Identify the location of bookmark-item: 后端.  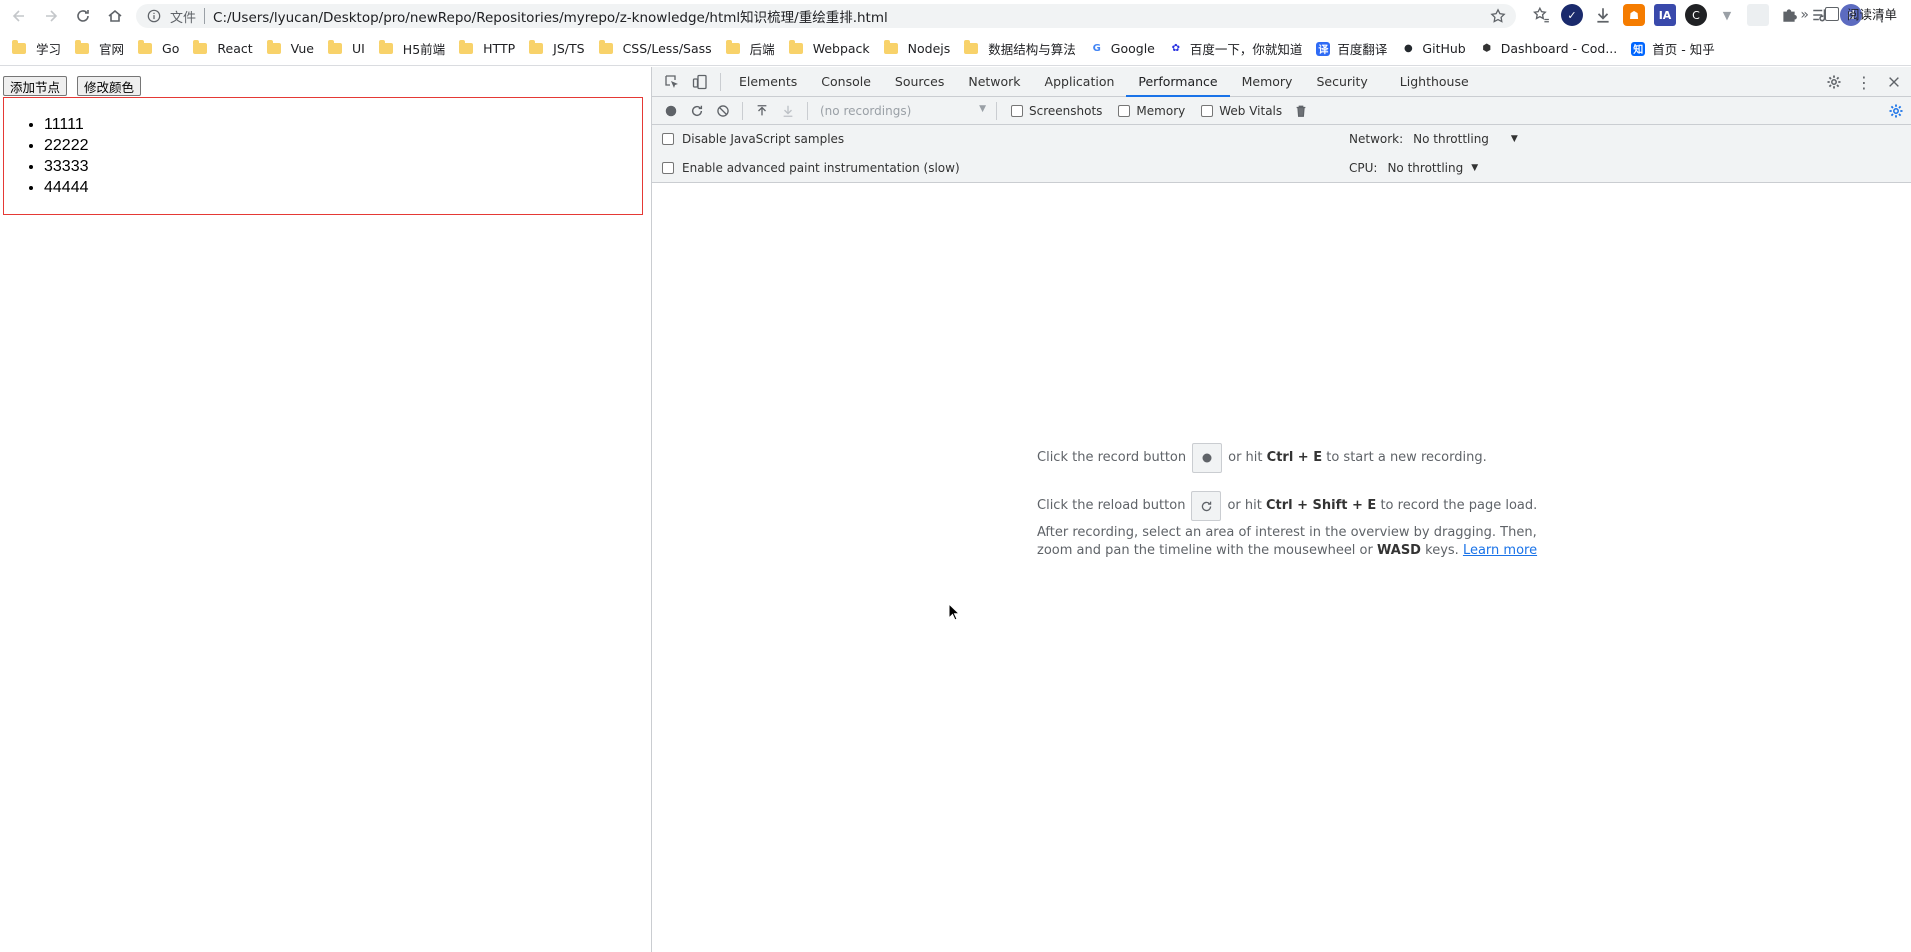
(750, 49).